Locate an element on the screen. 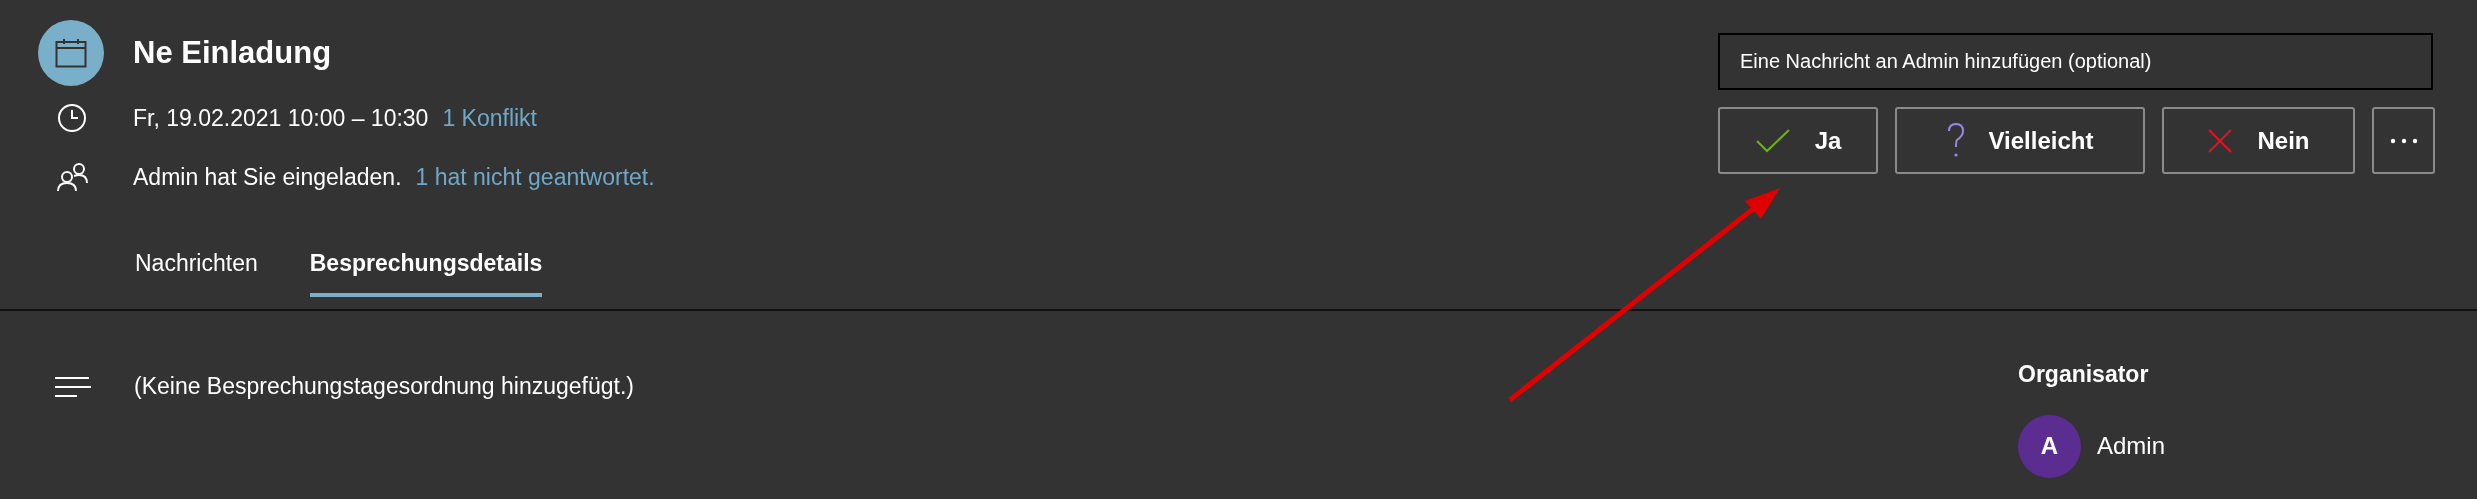 This screenshot has width=2477, height=499. invite-text: Admin hat Sie eingeladen. is located at coordinates (267, 177).